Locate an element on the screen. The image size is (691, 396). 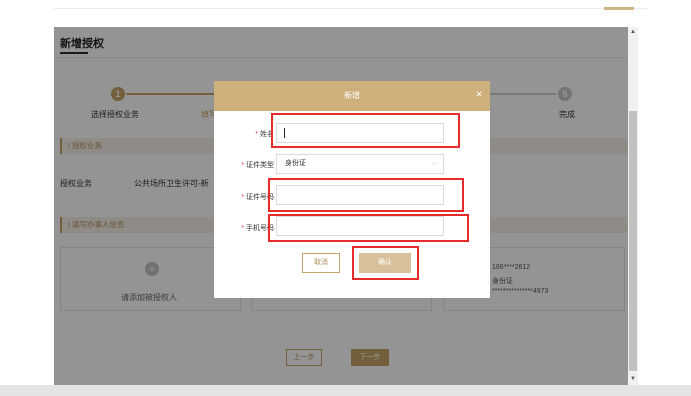
top-bar is located at coordinates (345, 11).